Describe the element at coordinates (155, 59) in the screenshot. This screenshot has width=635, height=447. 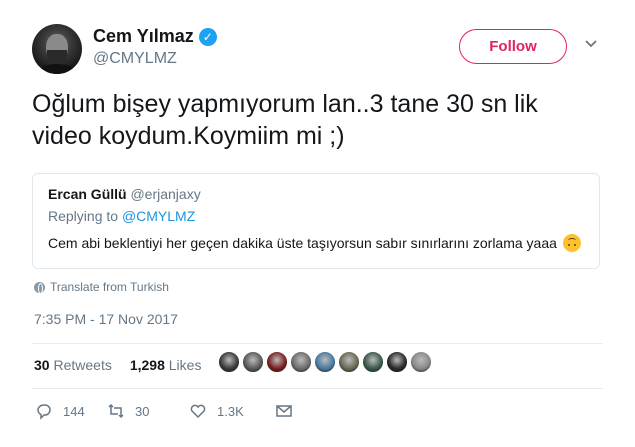
I see `author-handle: @CMYLMZ` at that location.